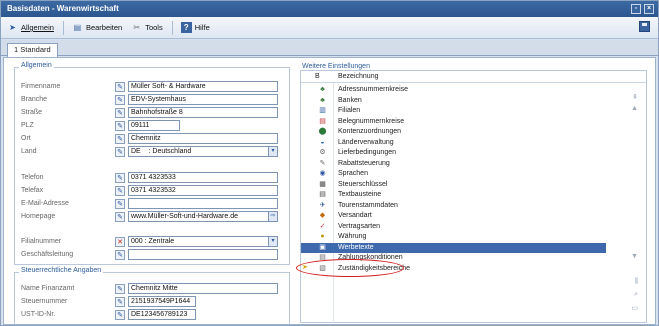 This screenshot has height=326, width=659. I want to click on field-telefax: Telefax ✎ 0371 4323532, so click(149, 190).